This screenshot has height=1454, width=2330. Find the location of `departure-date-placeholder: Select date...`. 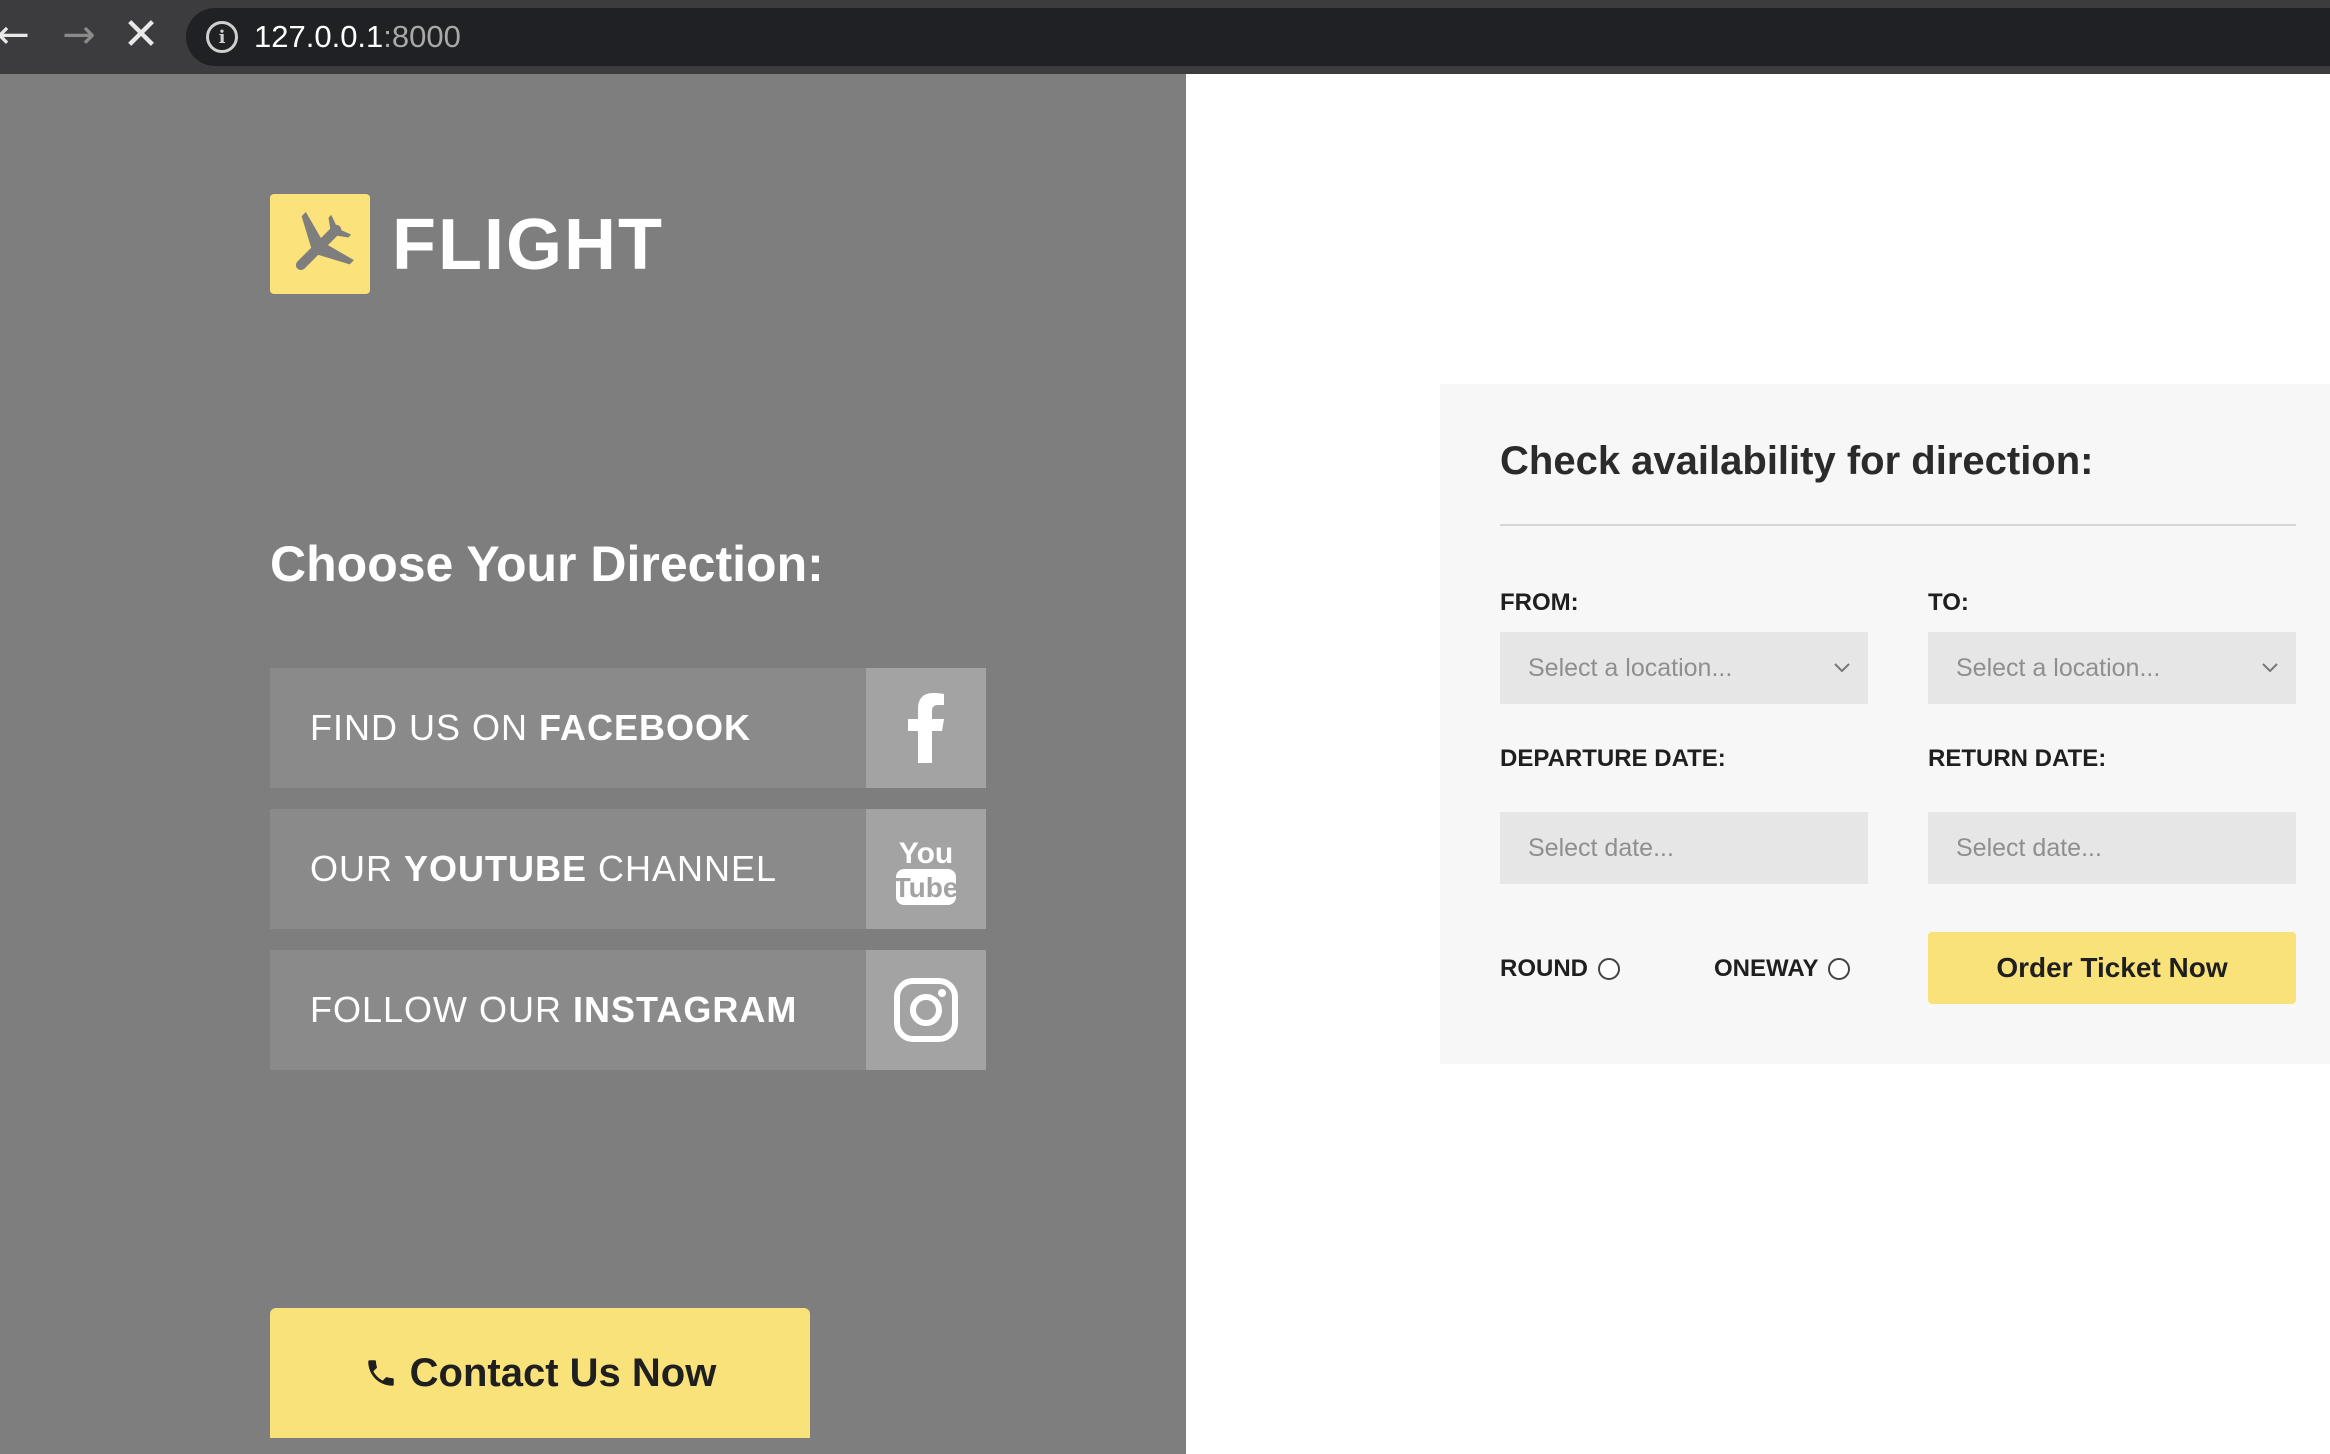

departure-date-placeholder: Select date... is located at coordinates (1601, 848).